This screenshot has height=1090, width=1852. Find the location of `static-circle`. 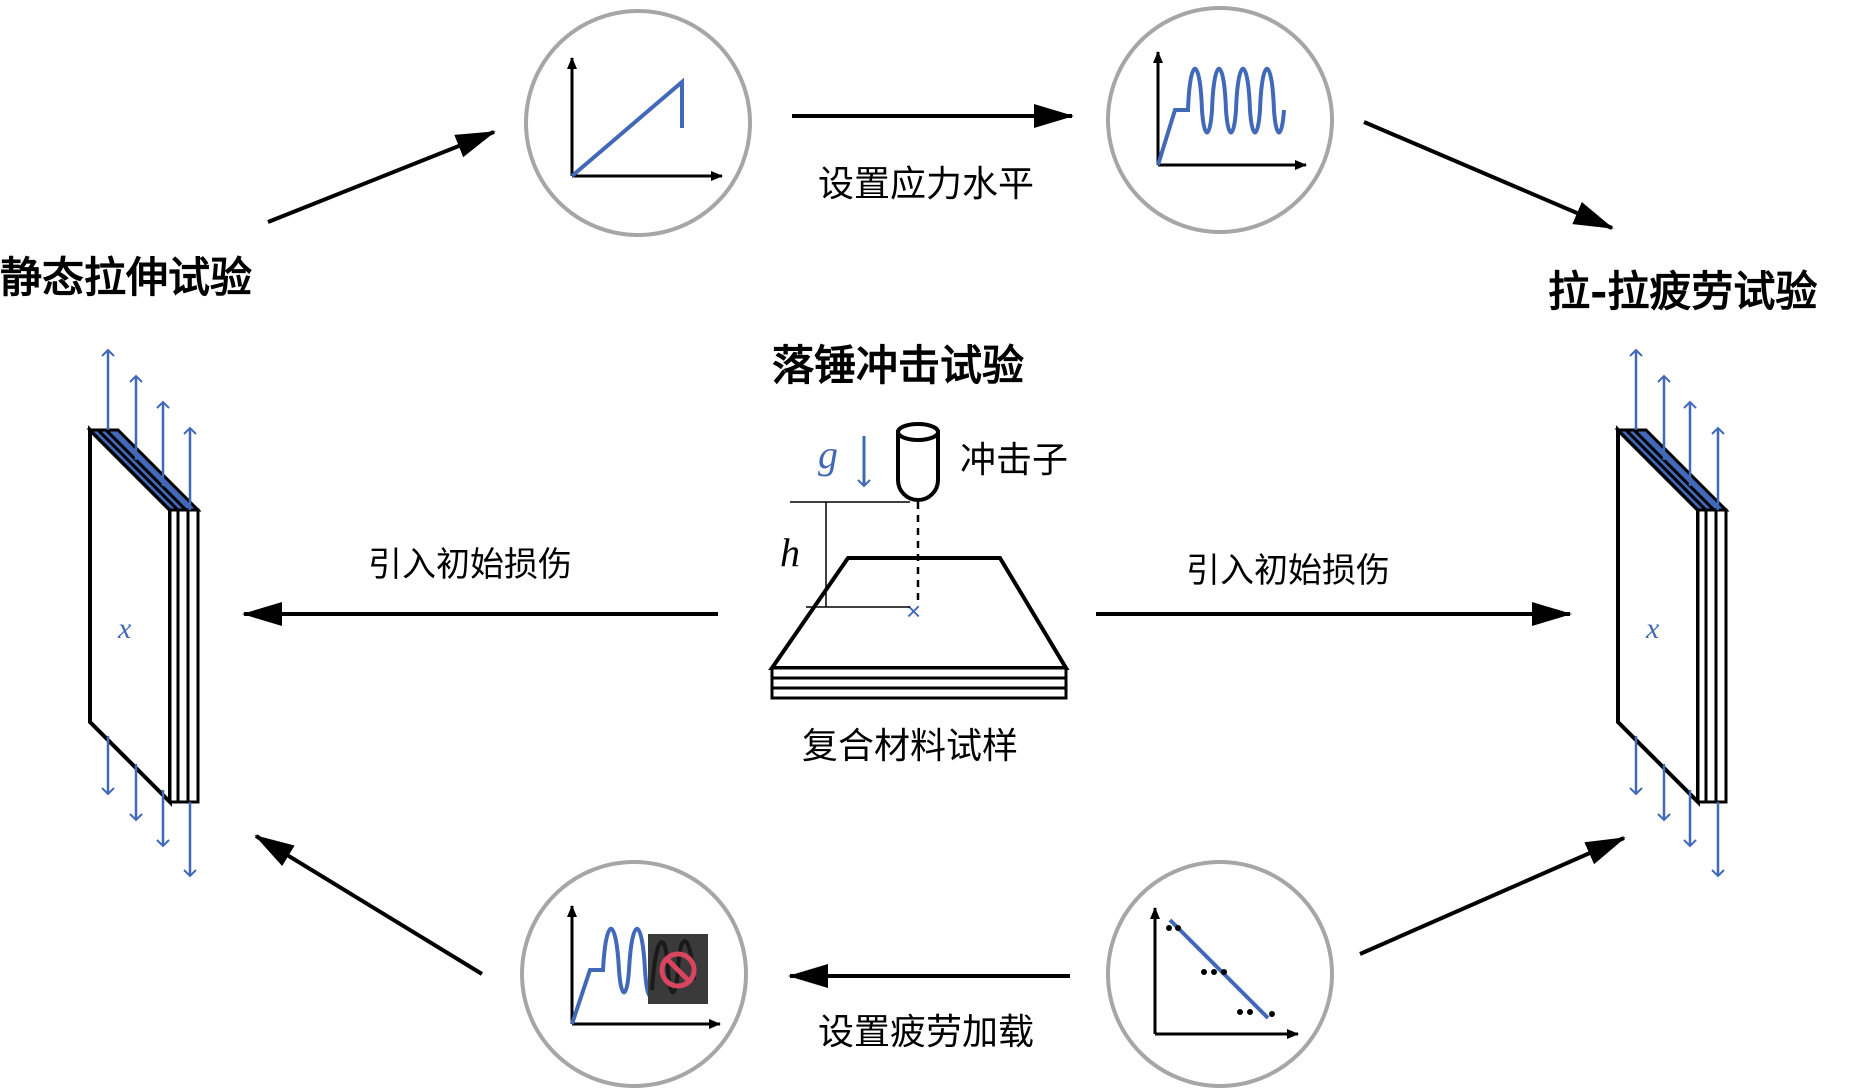

static-circle is located at coordinates (638, 123).